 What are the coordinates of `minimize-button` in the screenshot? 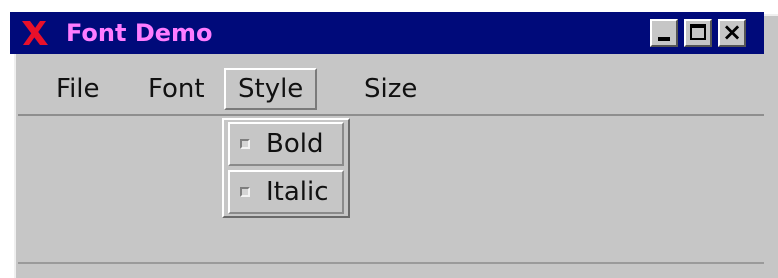 It's located at (664, 33).